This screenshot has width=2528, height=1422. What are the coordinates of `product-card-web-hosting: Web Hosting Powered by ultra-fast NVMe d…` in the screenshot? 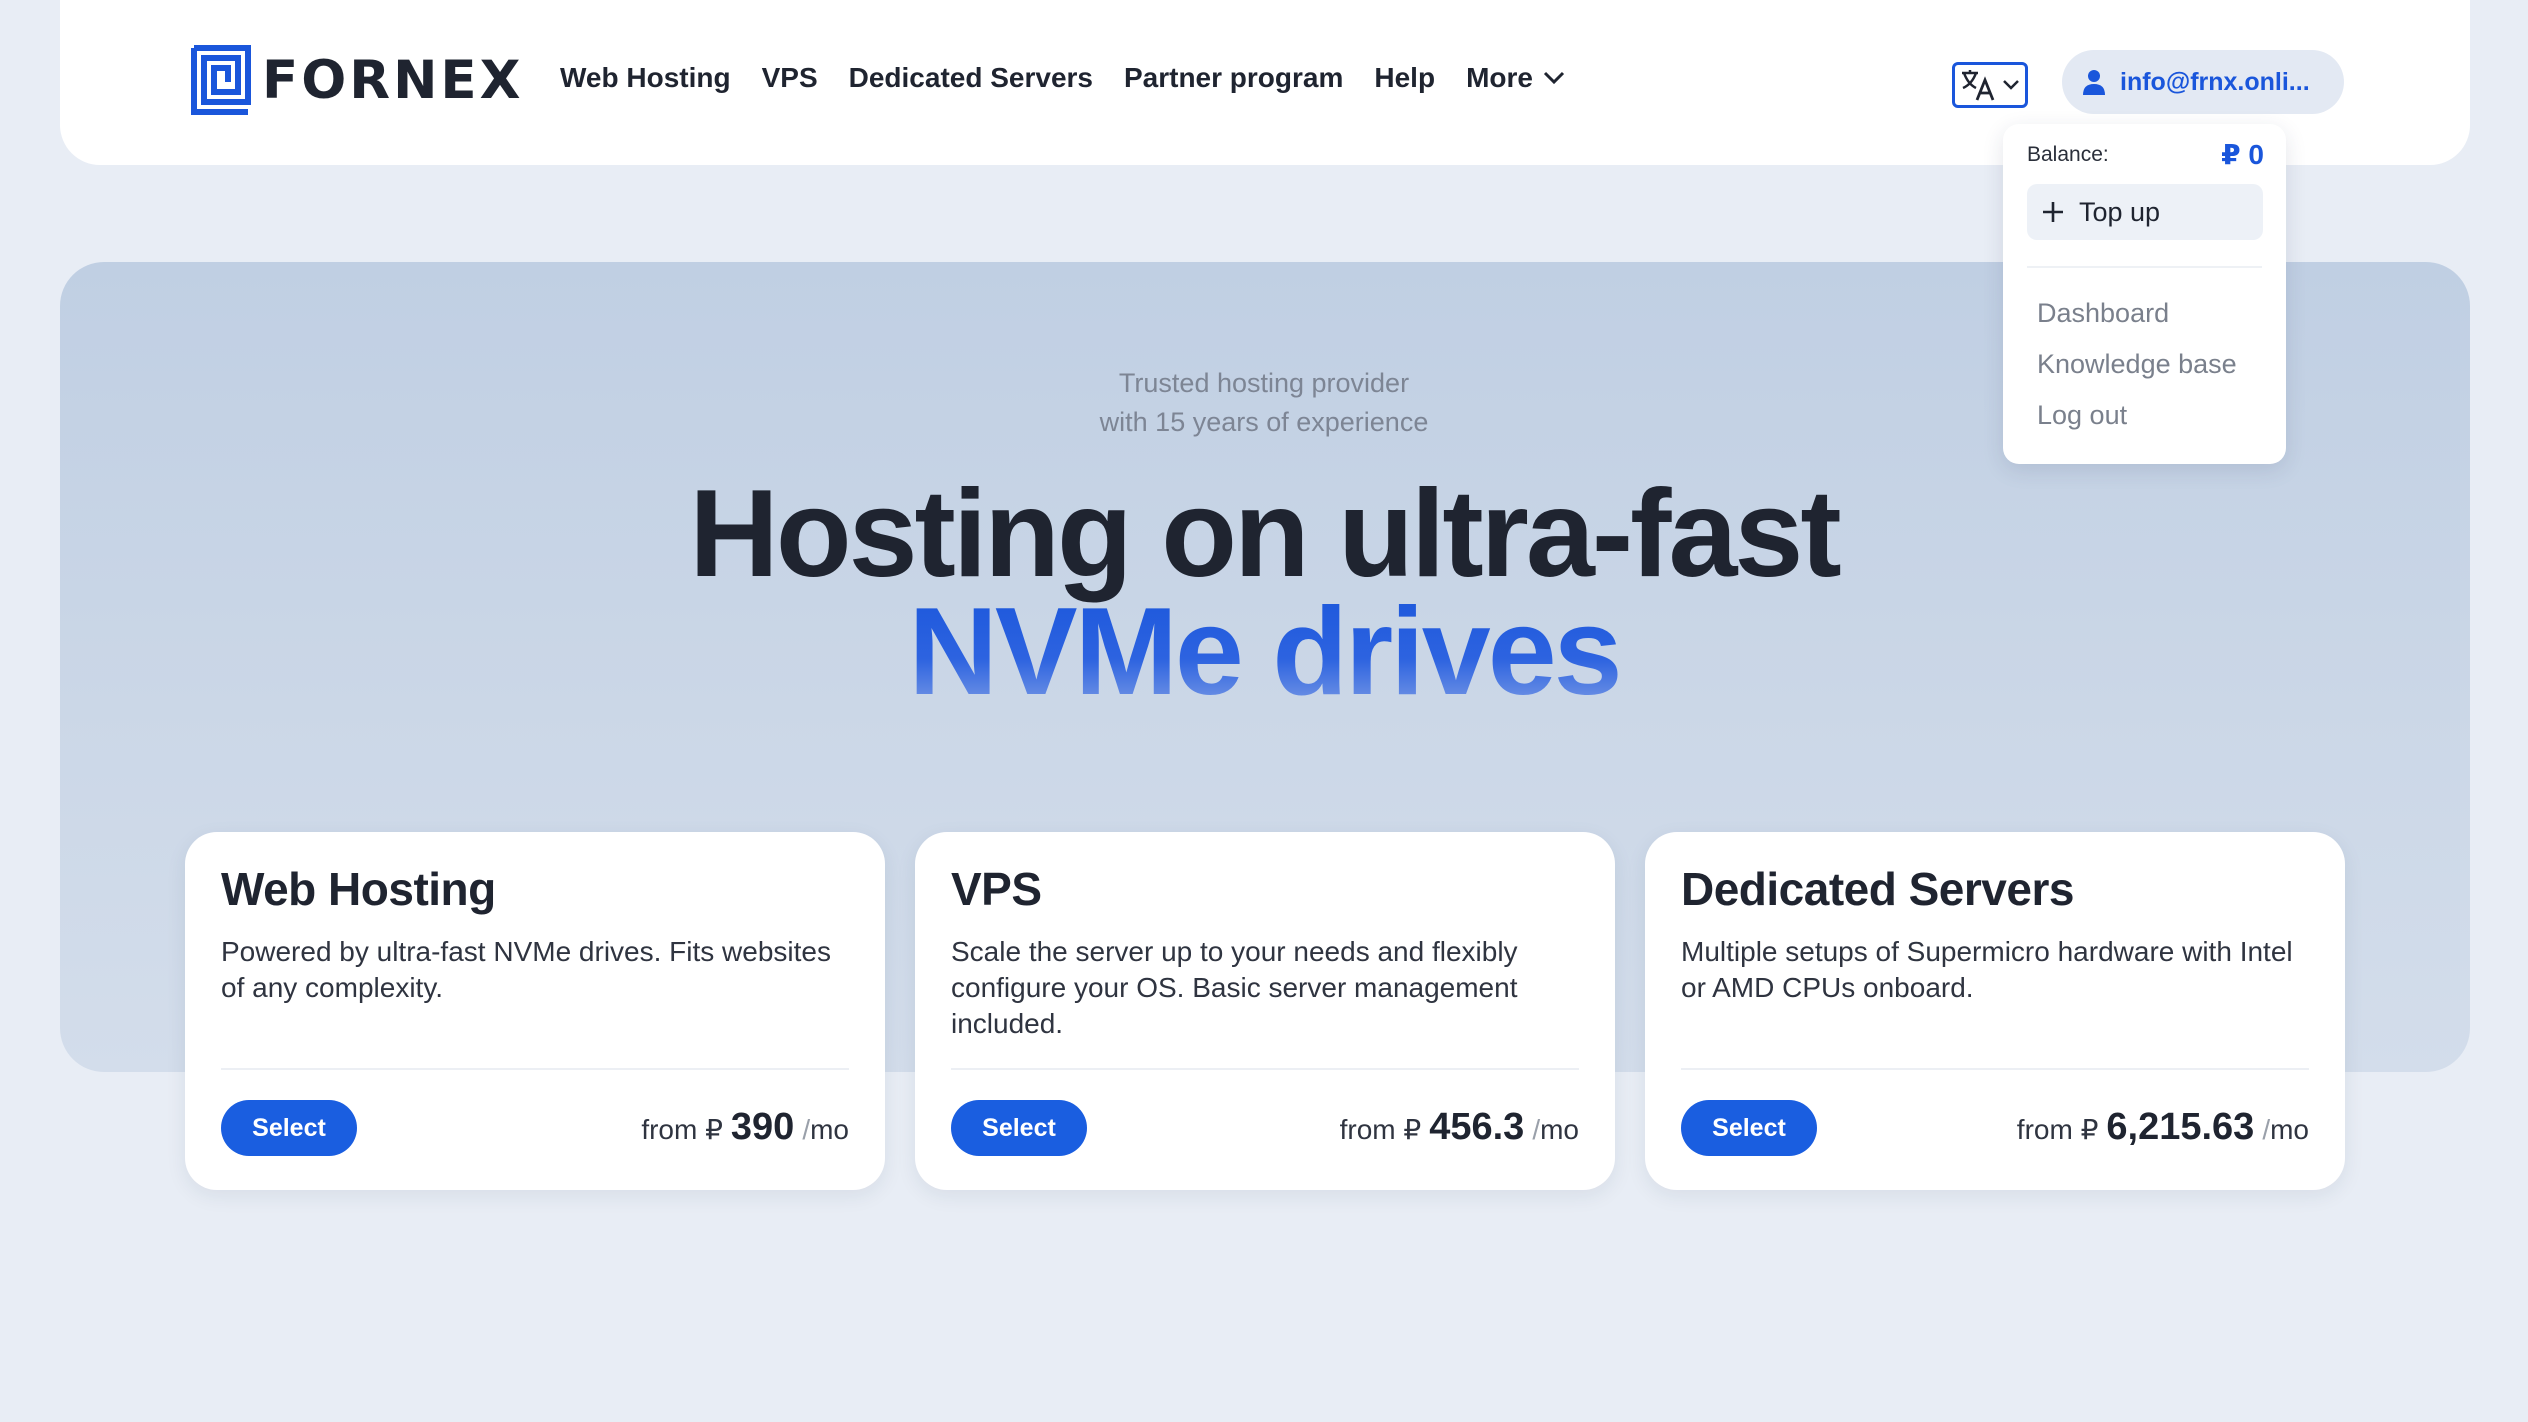 It's located at (535, 1011).